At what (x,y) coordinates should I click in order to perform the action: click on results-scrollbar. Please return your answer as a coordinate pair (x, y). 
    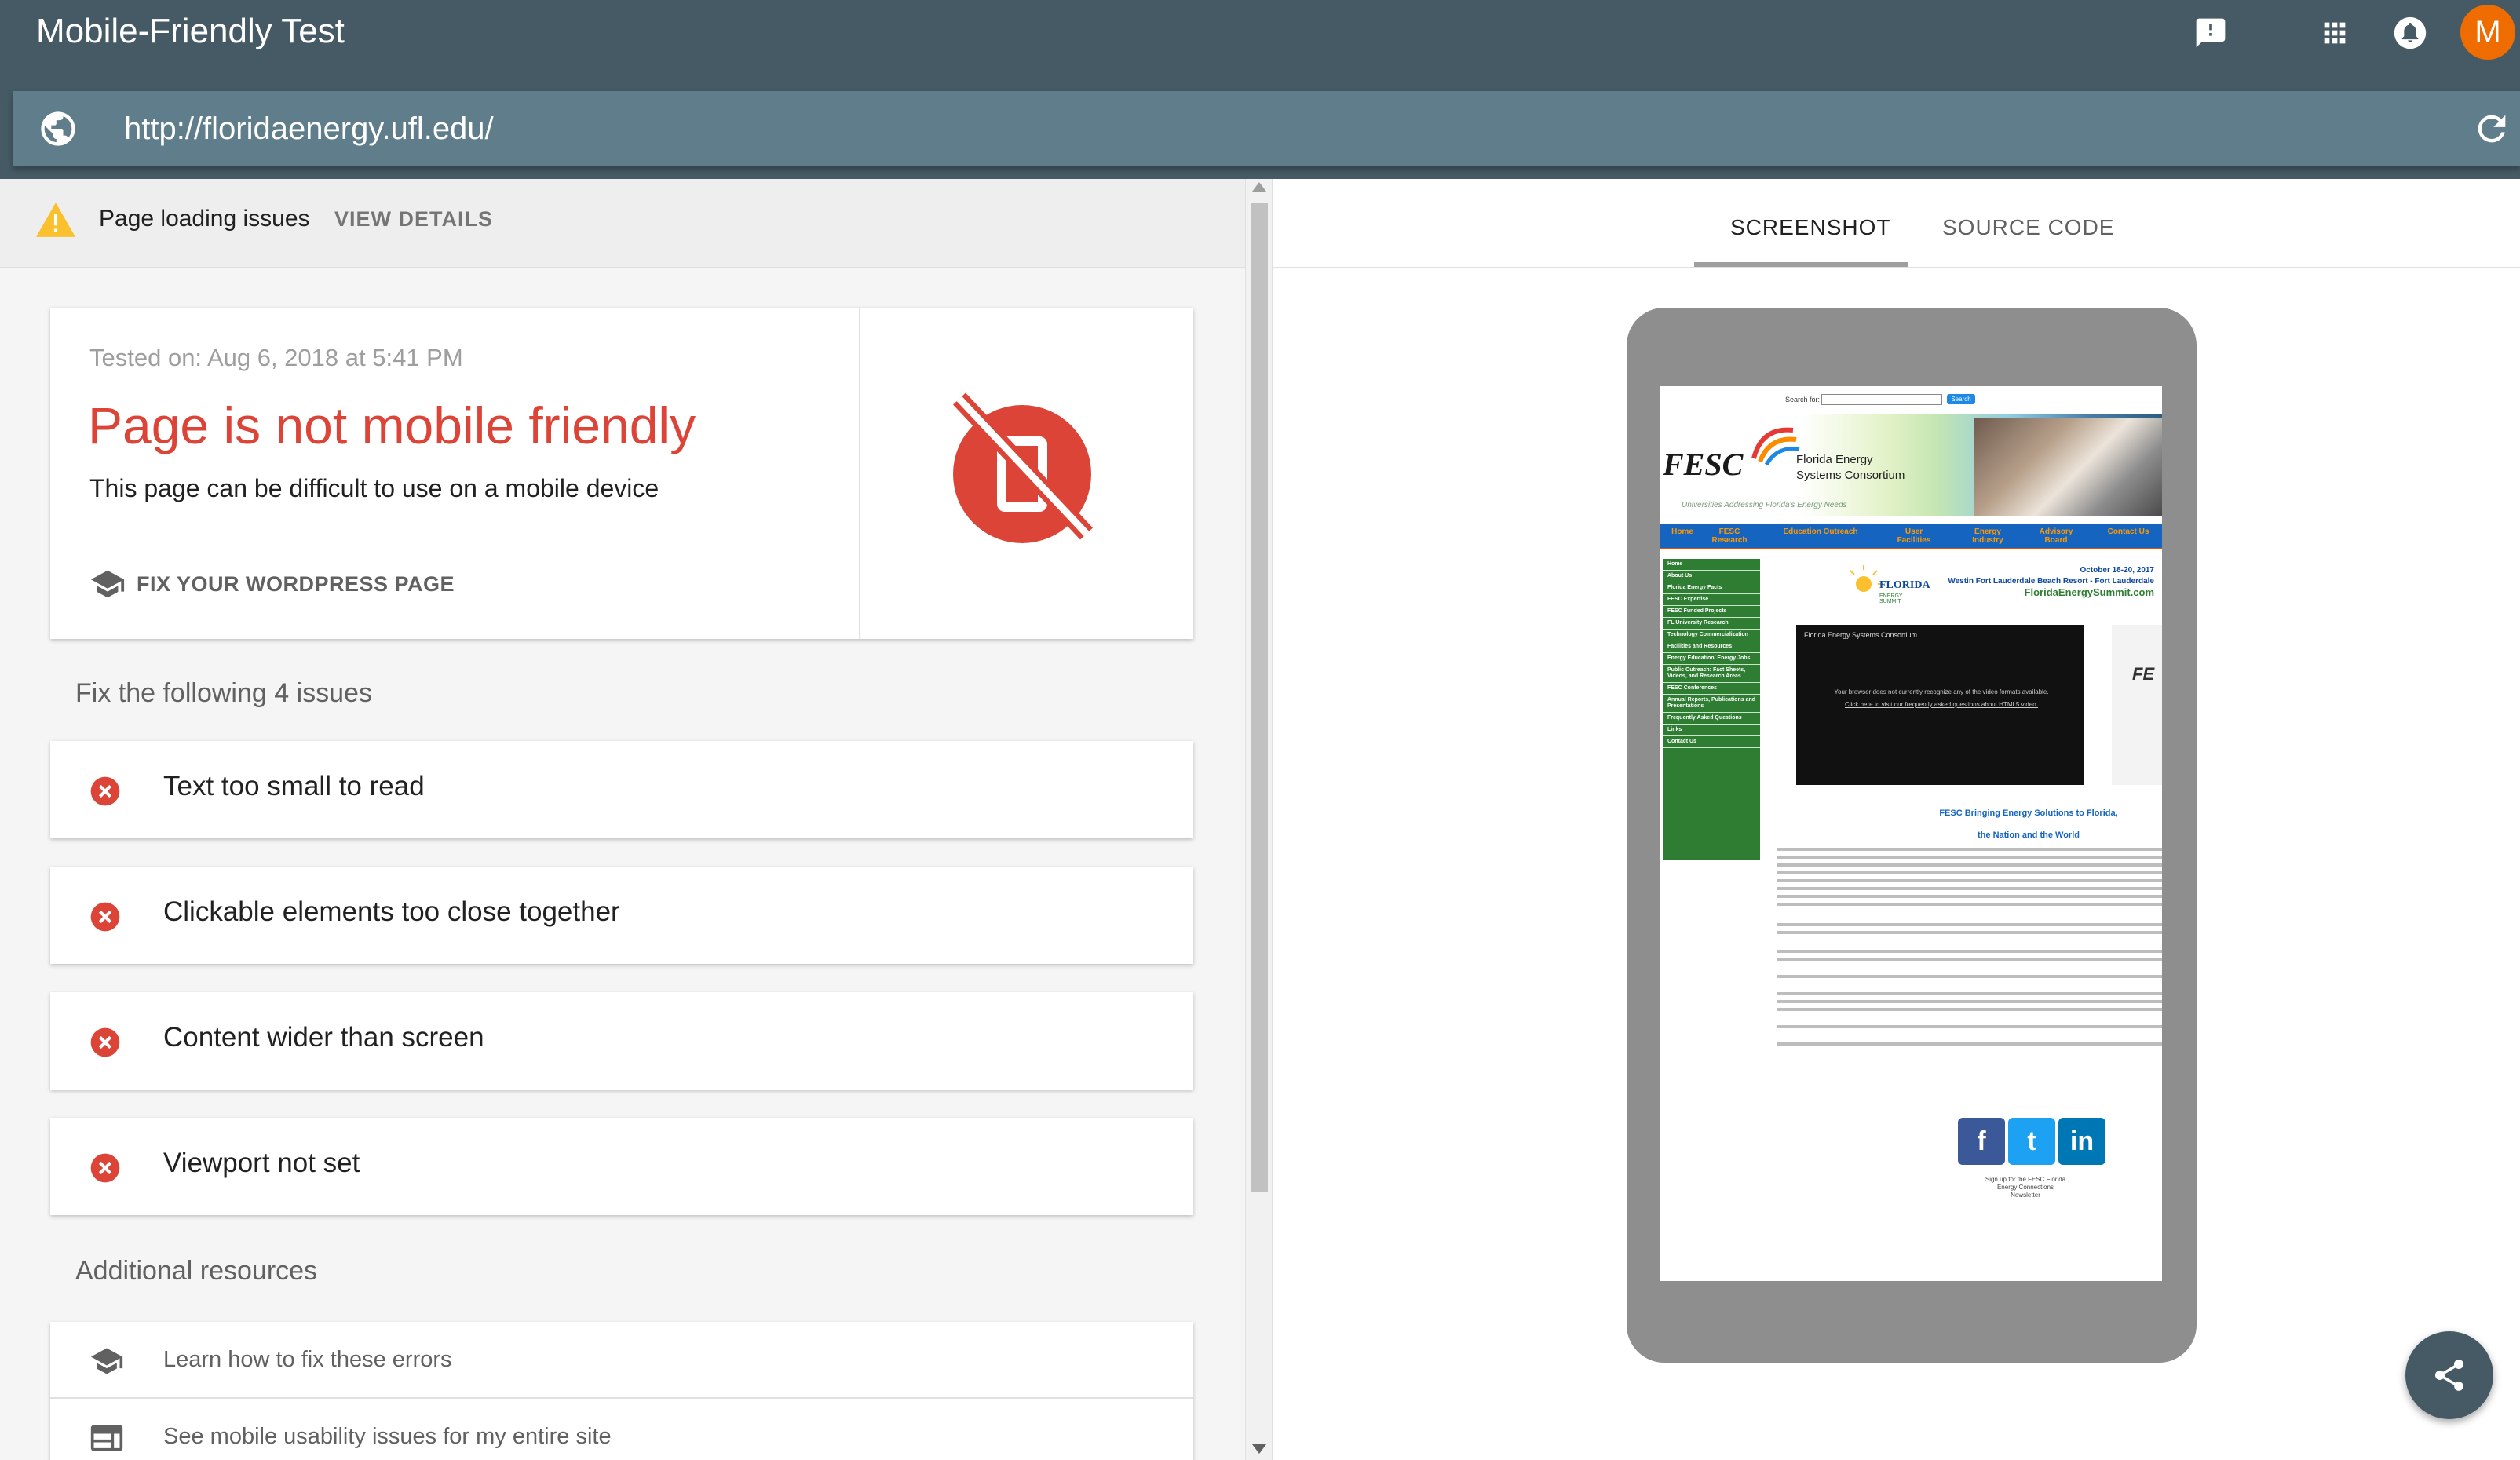
    Looking at the image, I should click on (1259, 819).